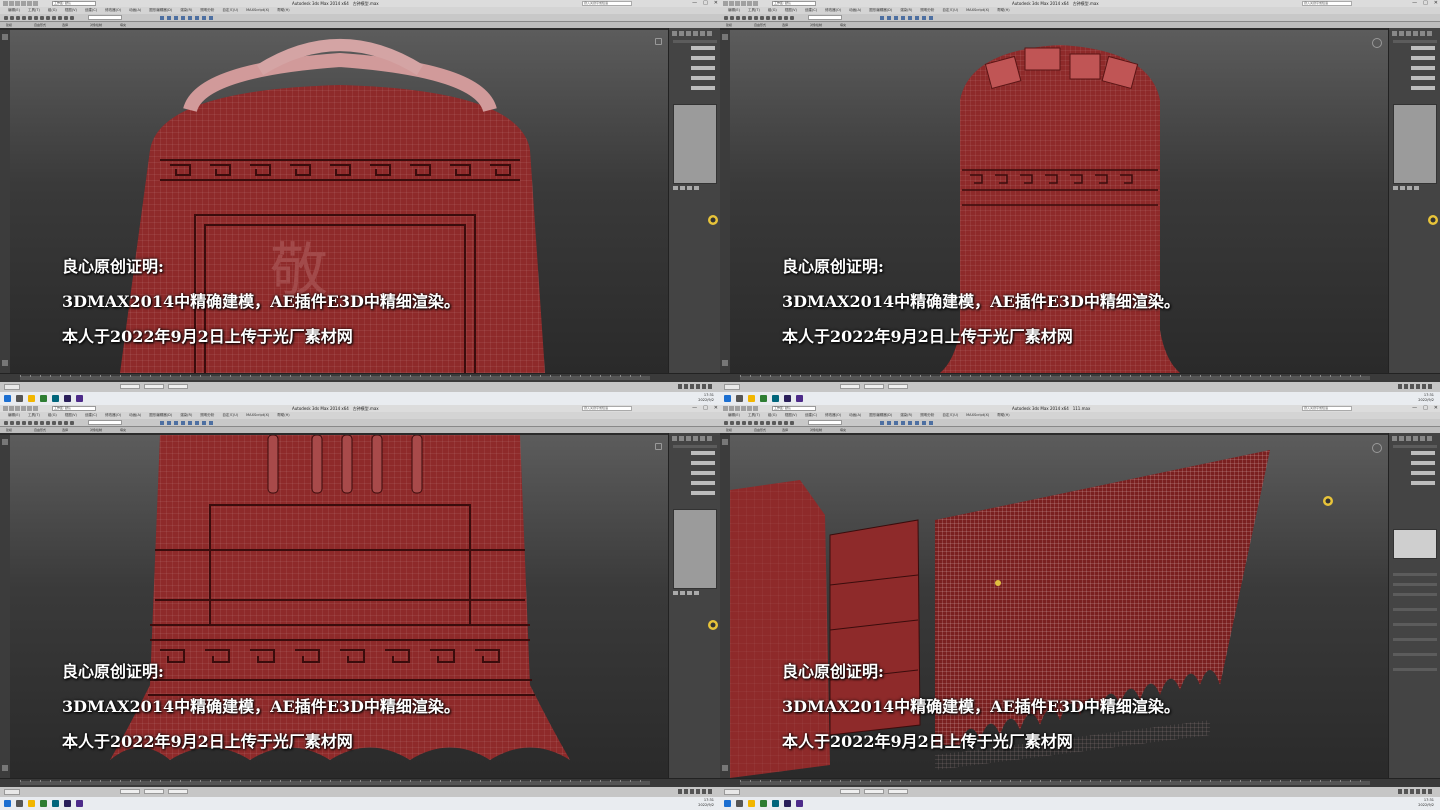 The image size is (1440, 810). I want to click on menu-create: 创建(C), so click(811, 10).